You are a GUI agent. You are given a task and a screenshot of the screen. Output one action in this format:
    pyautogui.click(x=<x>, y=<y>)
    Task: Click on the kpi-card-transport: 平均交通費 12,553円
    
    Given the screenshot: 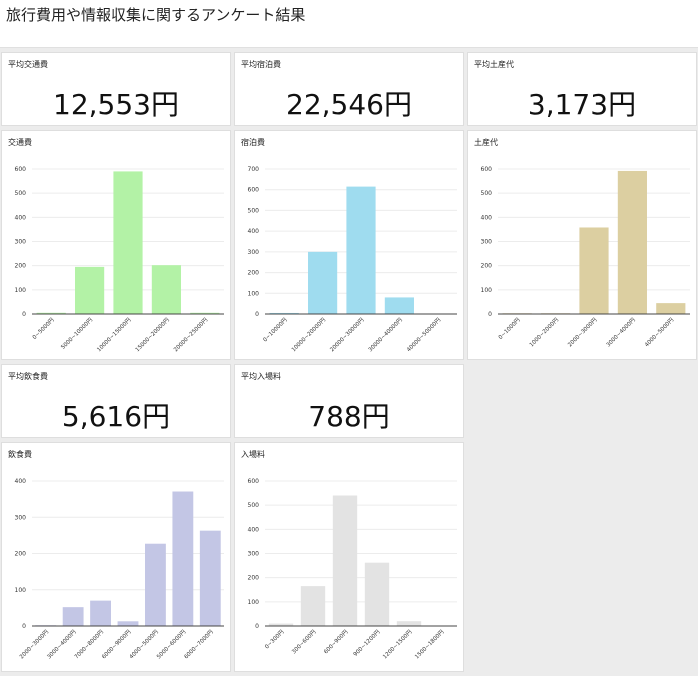 What is the action you would take?
    pyautogui.click(x=116, y=89)
    